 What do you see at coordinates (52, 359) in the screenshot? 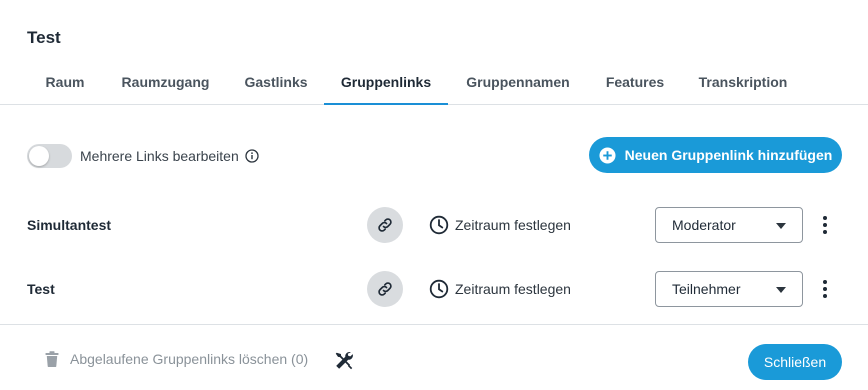
I see `trash-icon` at bounding box center [52, 359].